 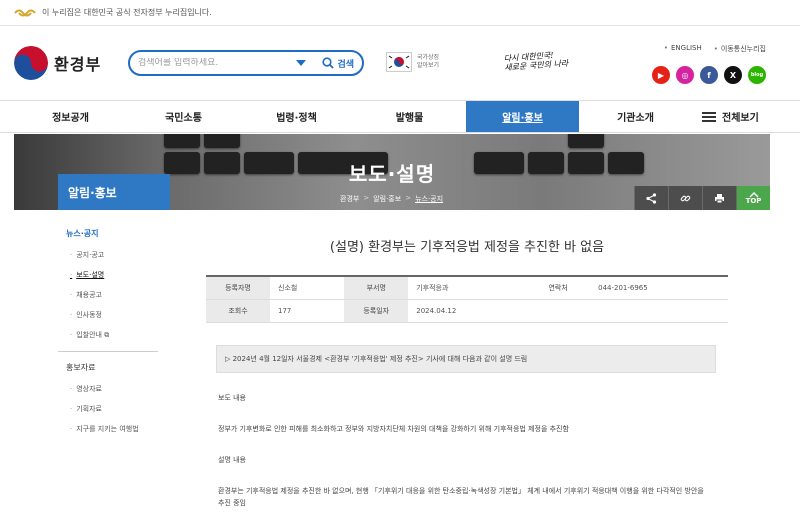 What do you see at coordinates (25, 13) in the screenshot?
I see `gov-mark-icon` at bounding box center [25, 13].